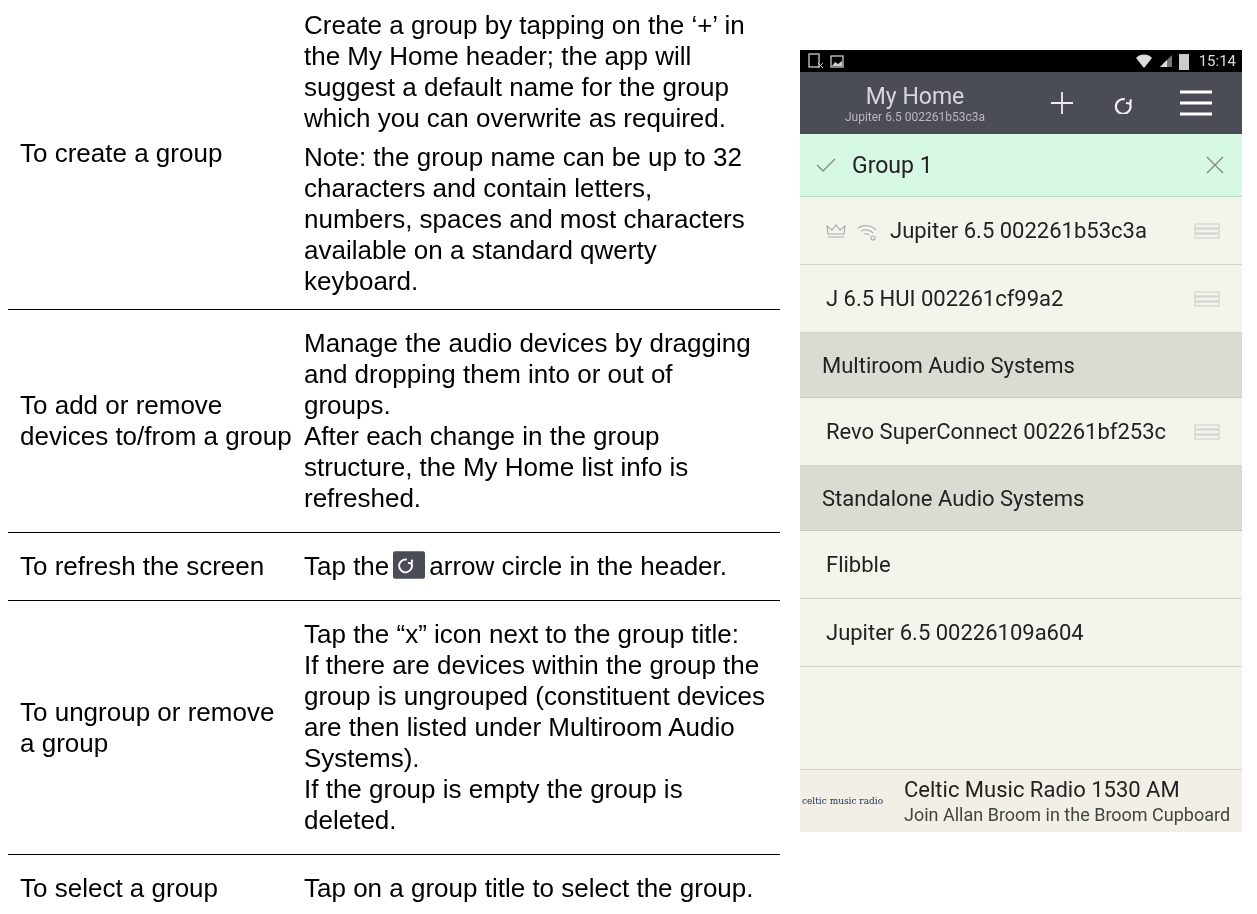 This screenshot has width=1257, height=914. I want to click on task-label: To select a group, so click(119, 888).